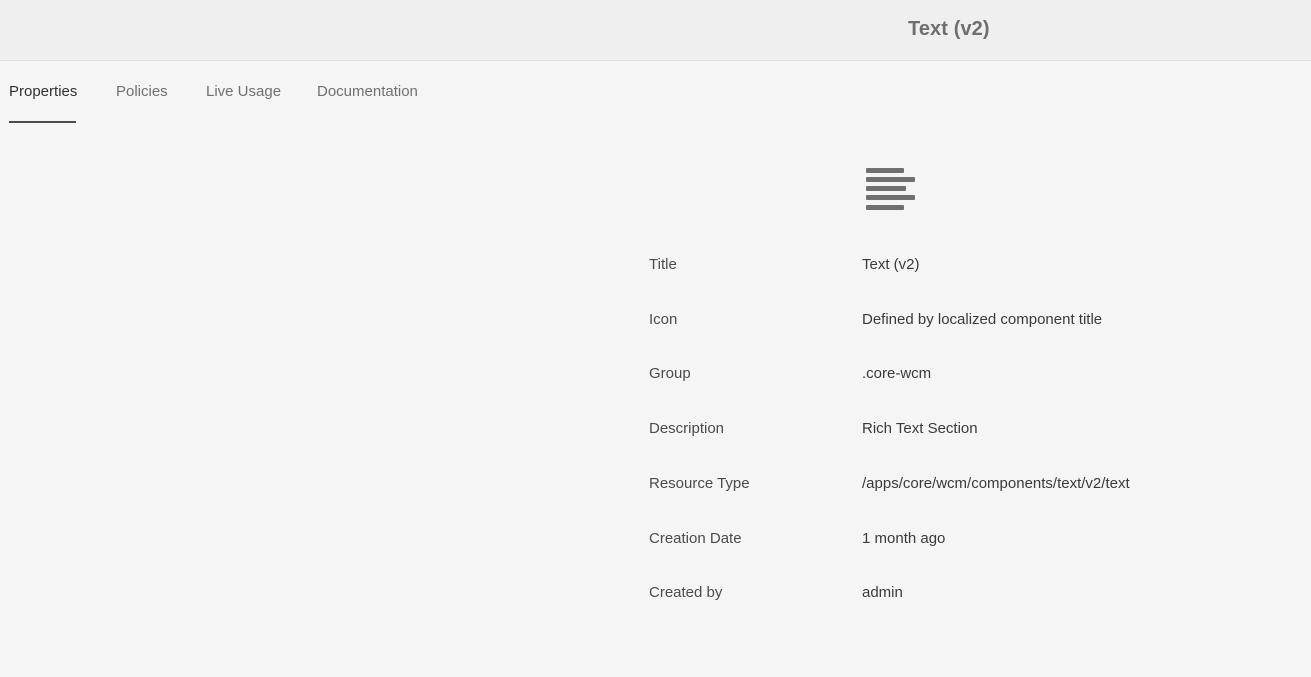 The width and height of the screenshot is (1311, 677). What do you see at coordinates (655, 30) in the screenshot?
I see `header-bar: Text (v2)` at bounding box center [655, 30].